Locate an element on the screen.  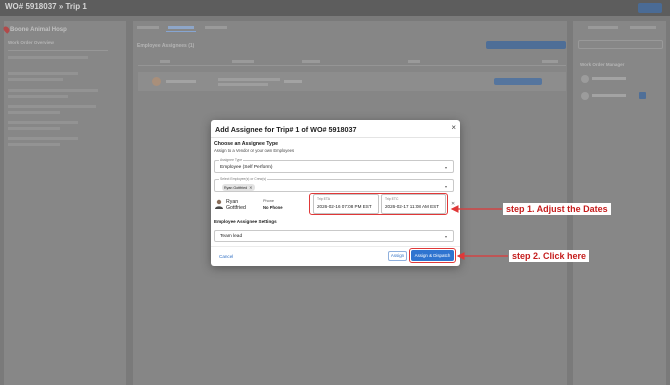
manager-search-input is located at coordinates (620, 44).